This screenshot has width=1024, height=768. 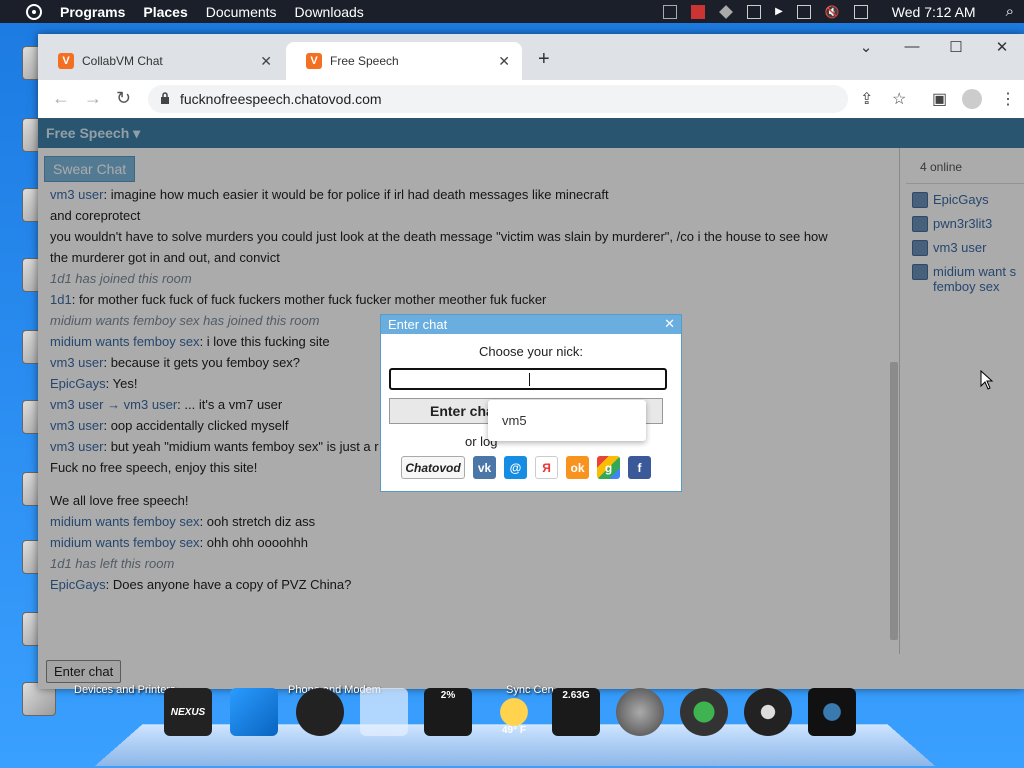 What do you see at coordinates (934, 12) in the screenshot?
I see `clock: Wed 7:12 AM` at bounding box center [934, 12].